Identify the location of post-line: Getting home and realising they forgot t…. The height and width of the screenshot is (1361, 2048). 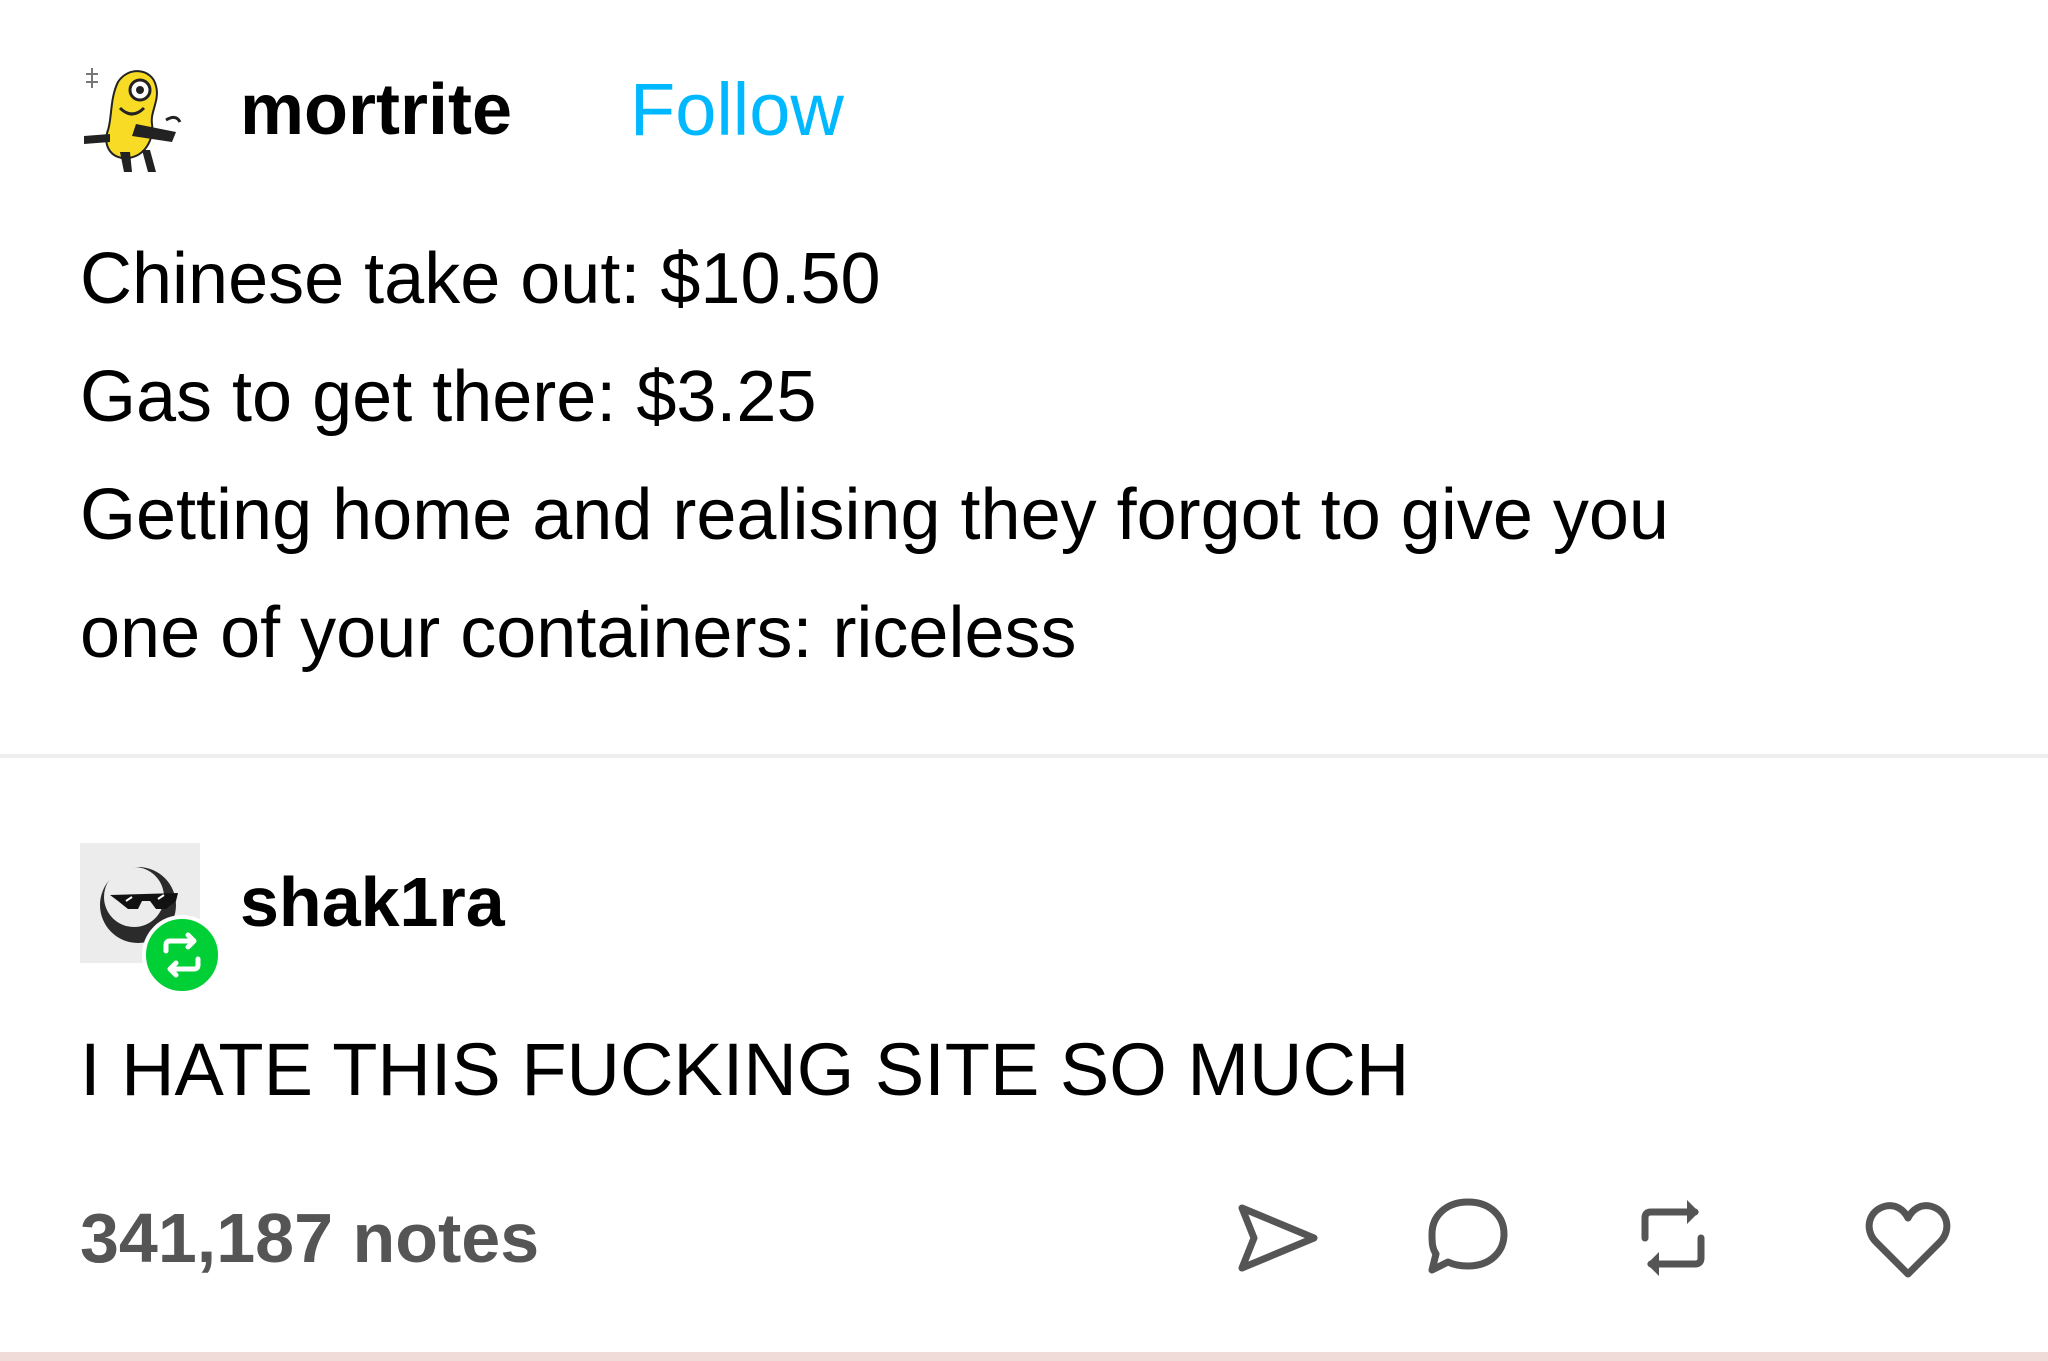
(874, 515).